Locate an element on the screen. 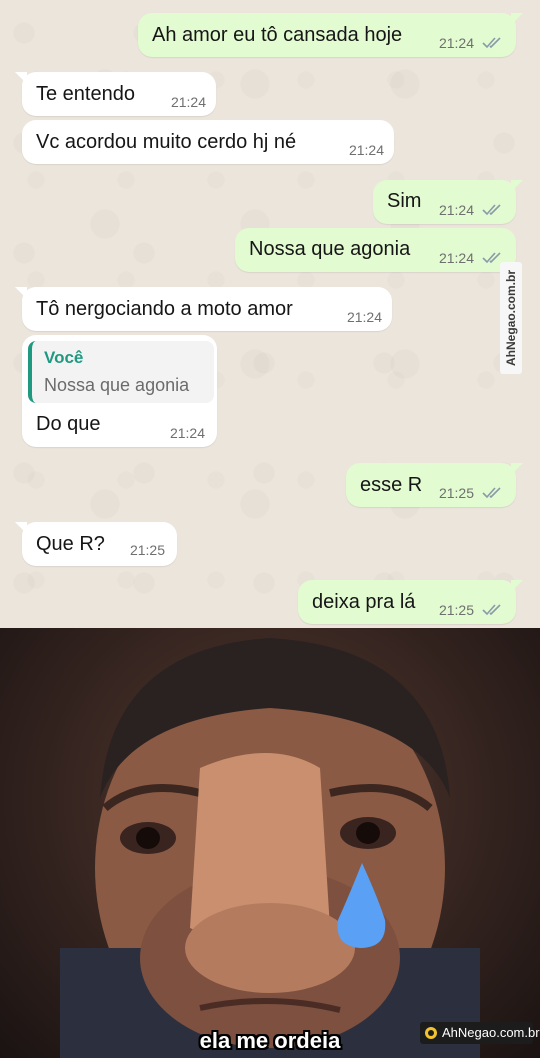 The height and width of the screenshot is (1058, 540). side-watermark-text: AhNegao.com.br is located at coordinates (511, 318).